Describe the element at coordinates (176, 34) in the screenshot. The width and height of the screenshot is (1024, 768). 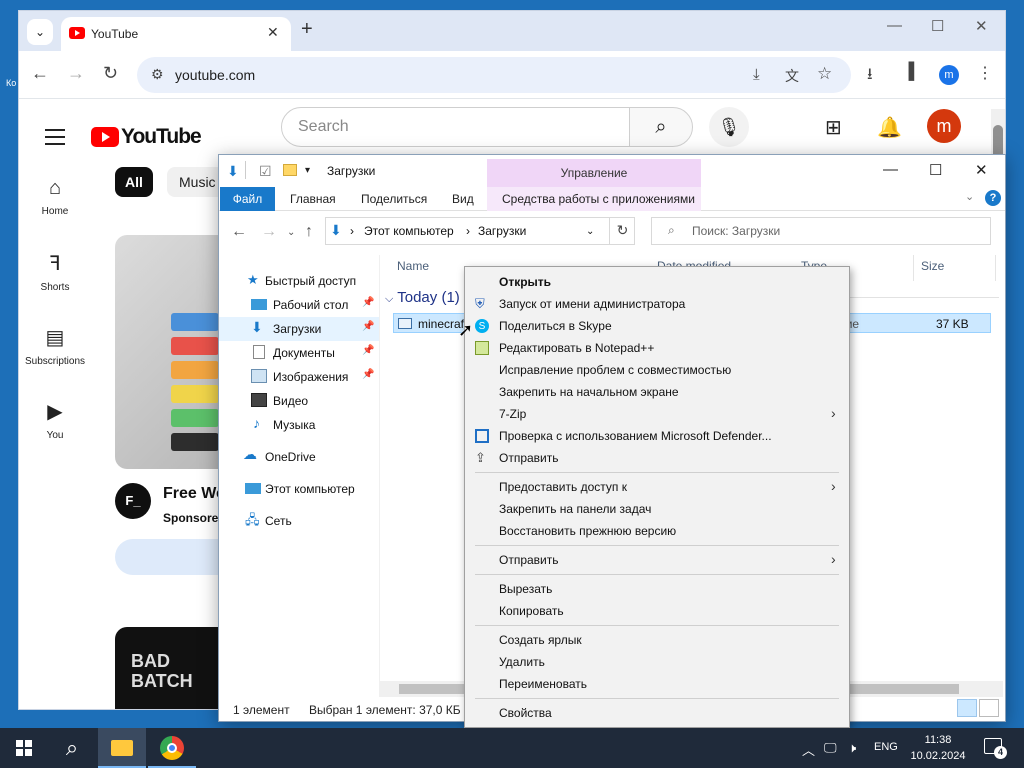
I see `tab-youtube: YouTube ✕` at that location.